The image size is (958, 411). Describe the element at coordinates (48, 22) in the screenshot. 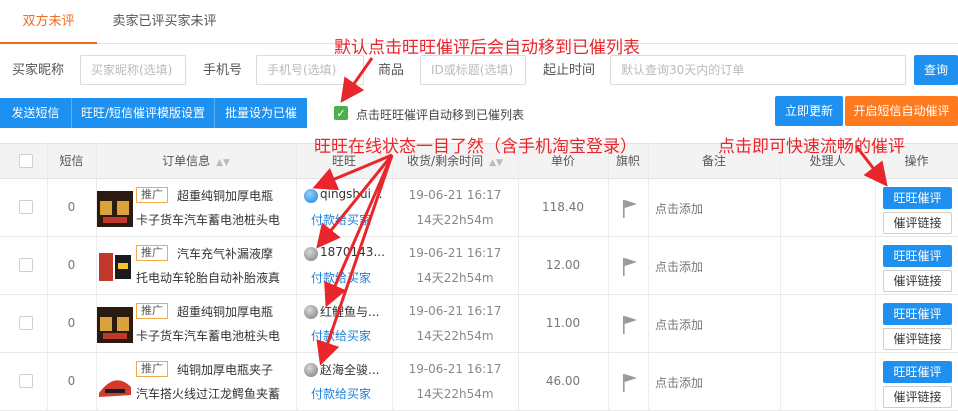

I see `tab-both-unreviewed: 双方未评` at that location.